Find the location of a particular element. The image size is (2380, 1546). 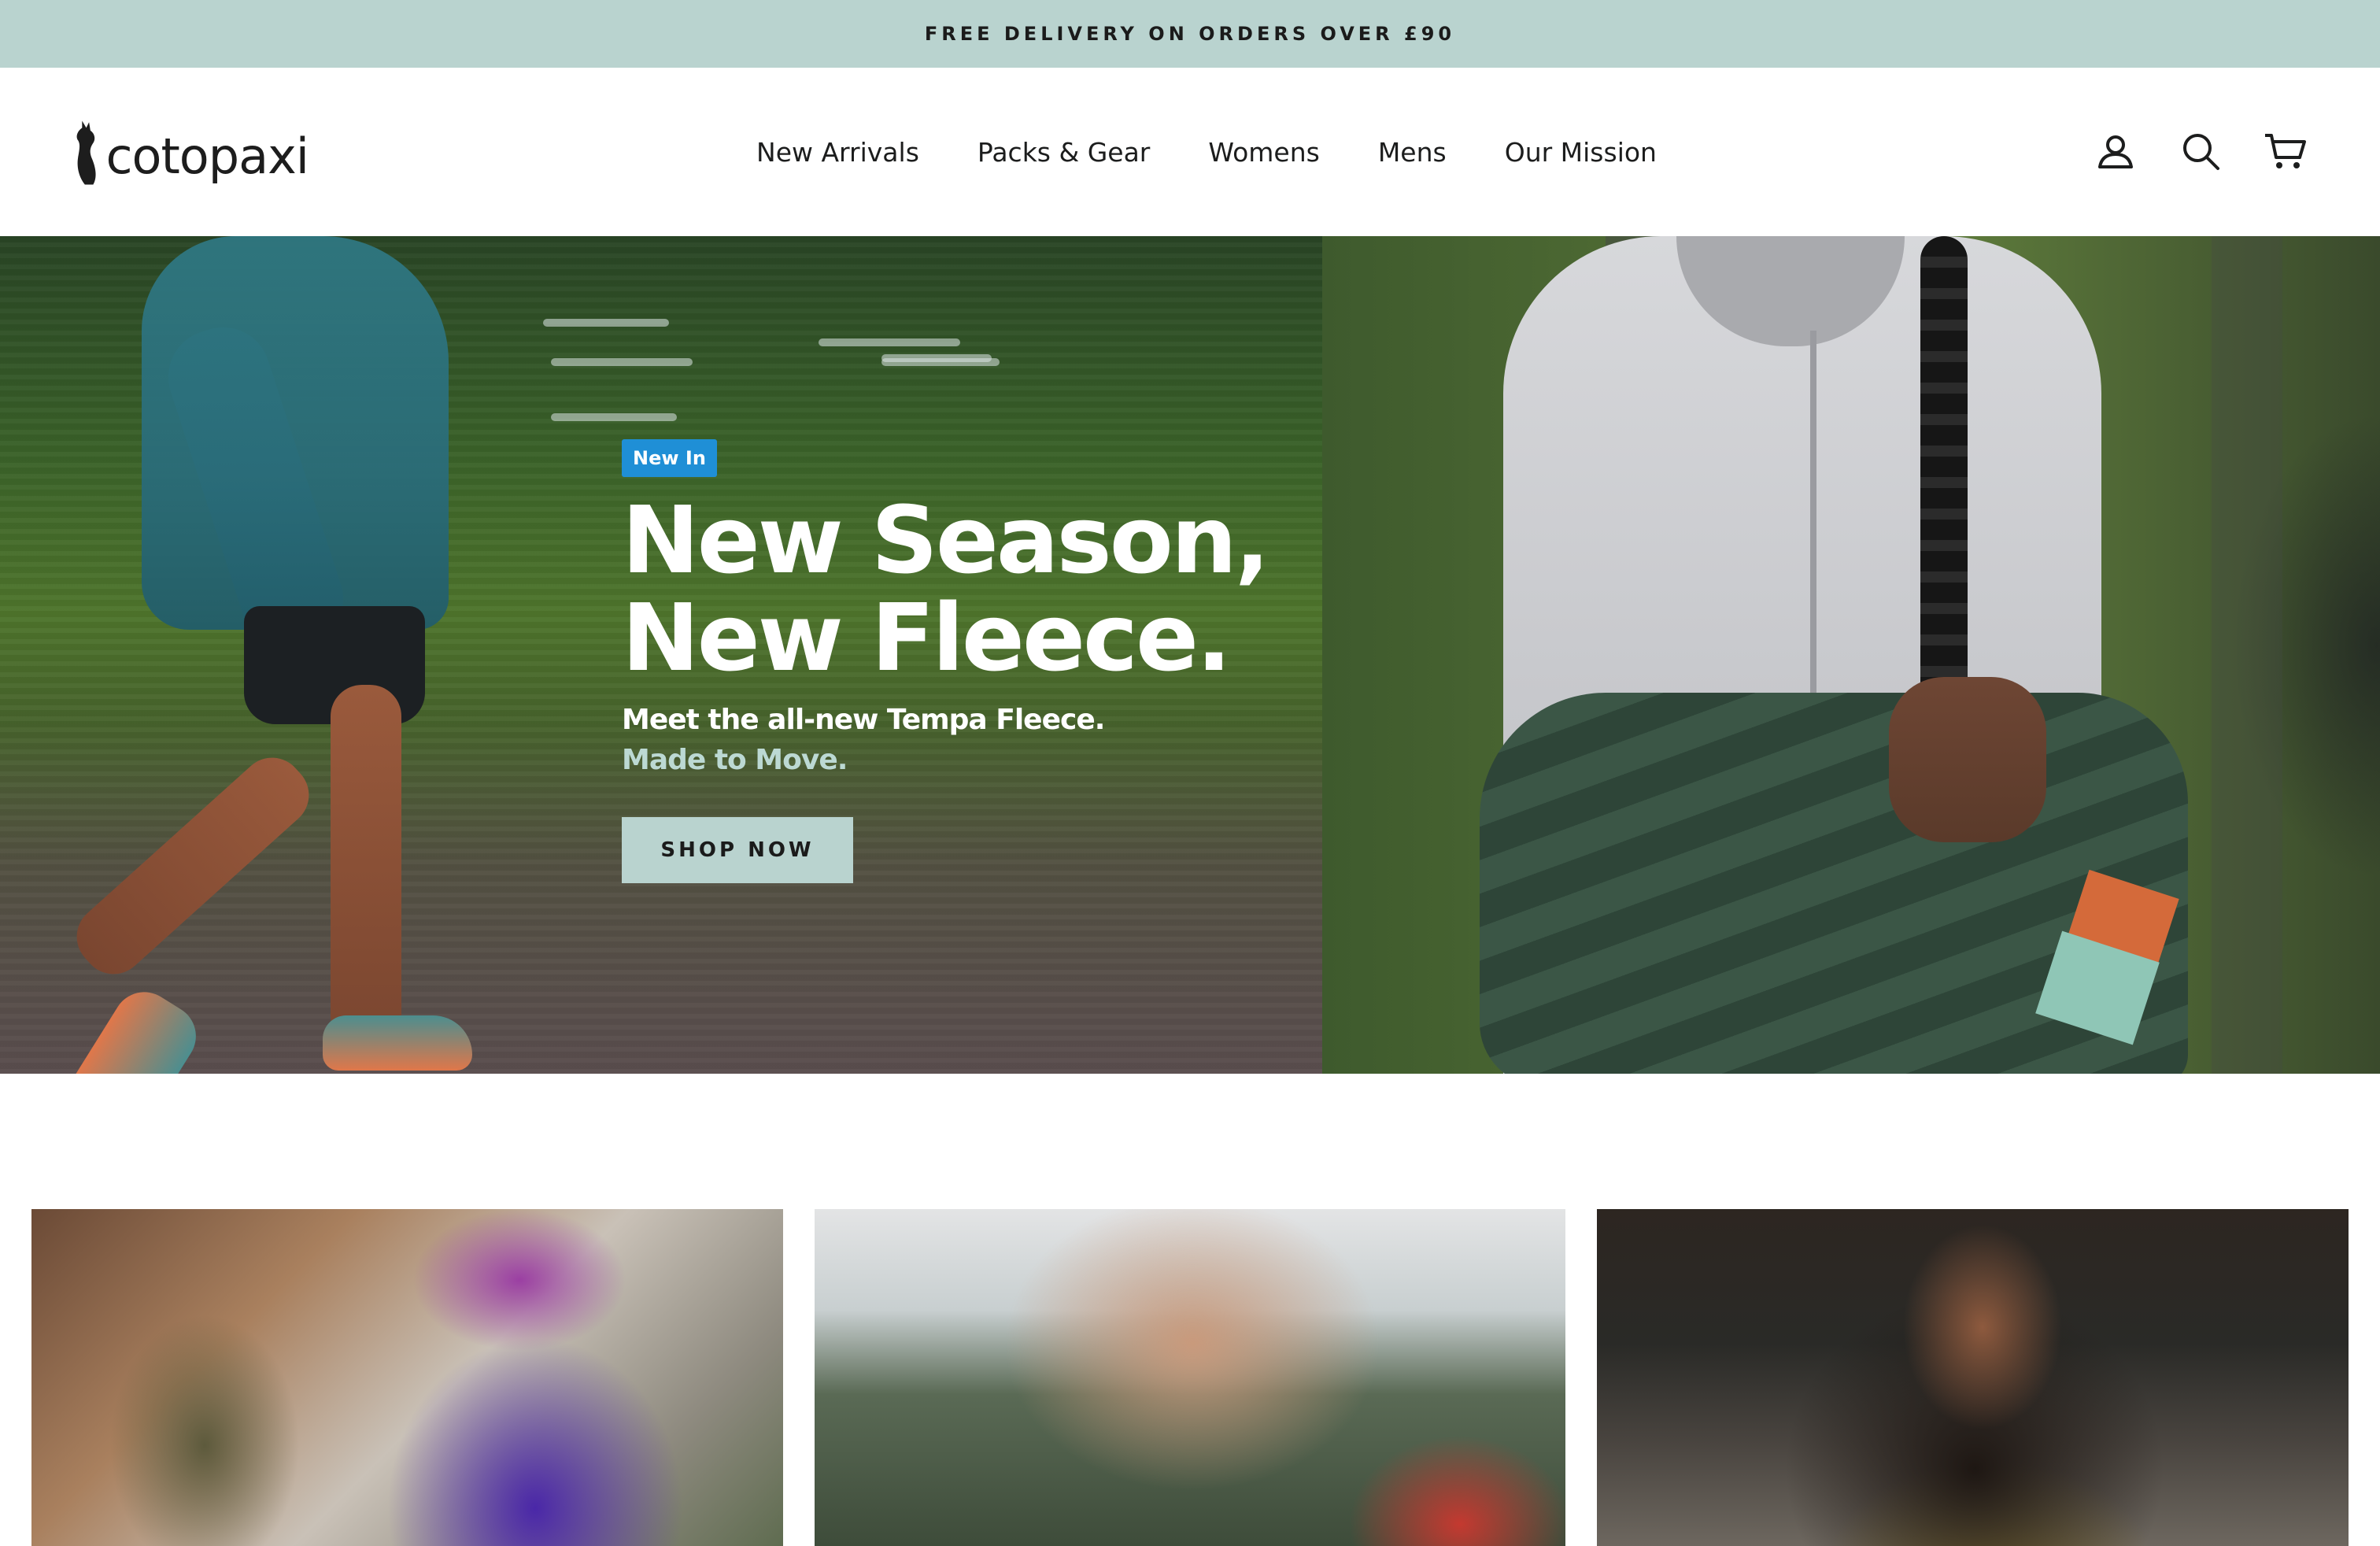

hero-title: New Season, New Fleece. is located at coordinates (960, 588).